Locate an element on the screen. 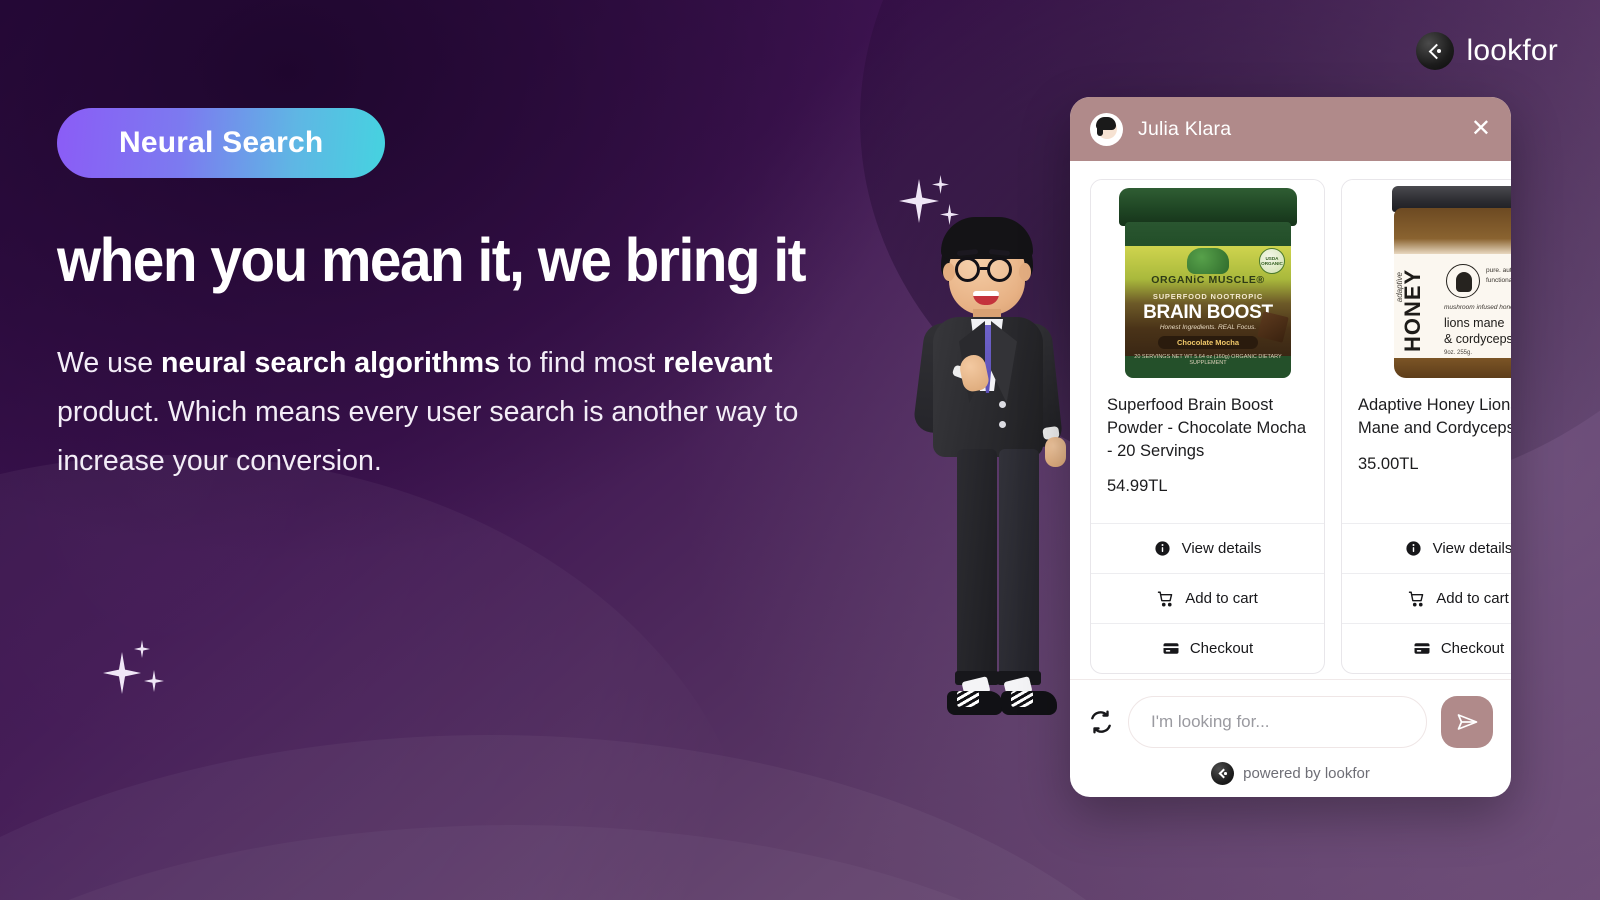 The image size is (1600, 900). product-subtitle-text: SUPERFOOD NOOTROPIC is located at coordinates (1208, 296).